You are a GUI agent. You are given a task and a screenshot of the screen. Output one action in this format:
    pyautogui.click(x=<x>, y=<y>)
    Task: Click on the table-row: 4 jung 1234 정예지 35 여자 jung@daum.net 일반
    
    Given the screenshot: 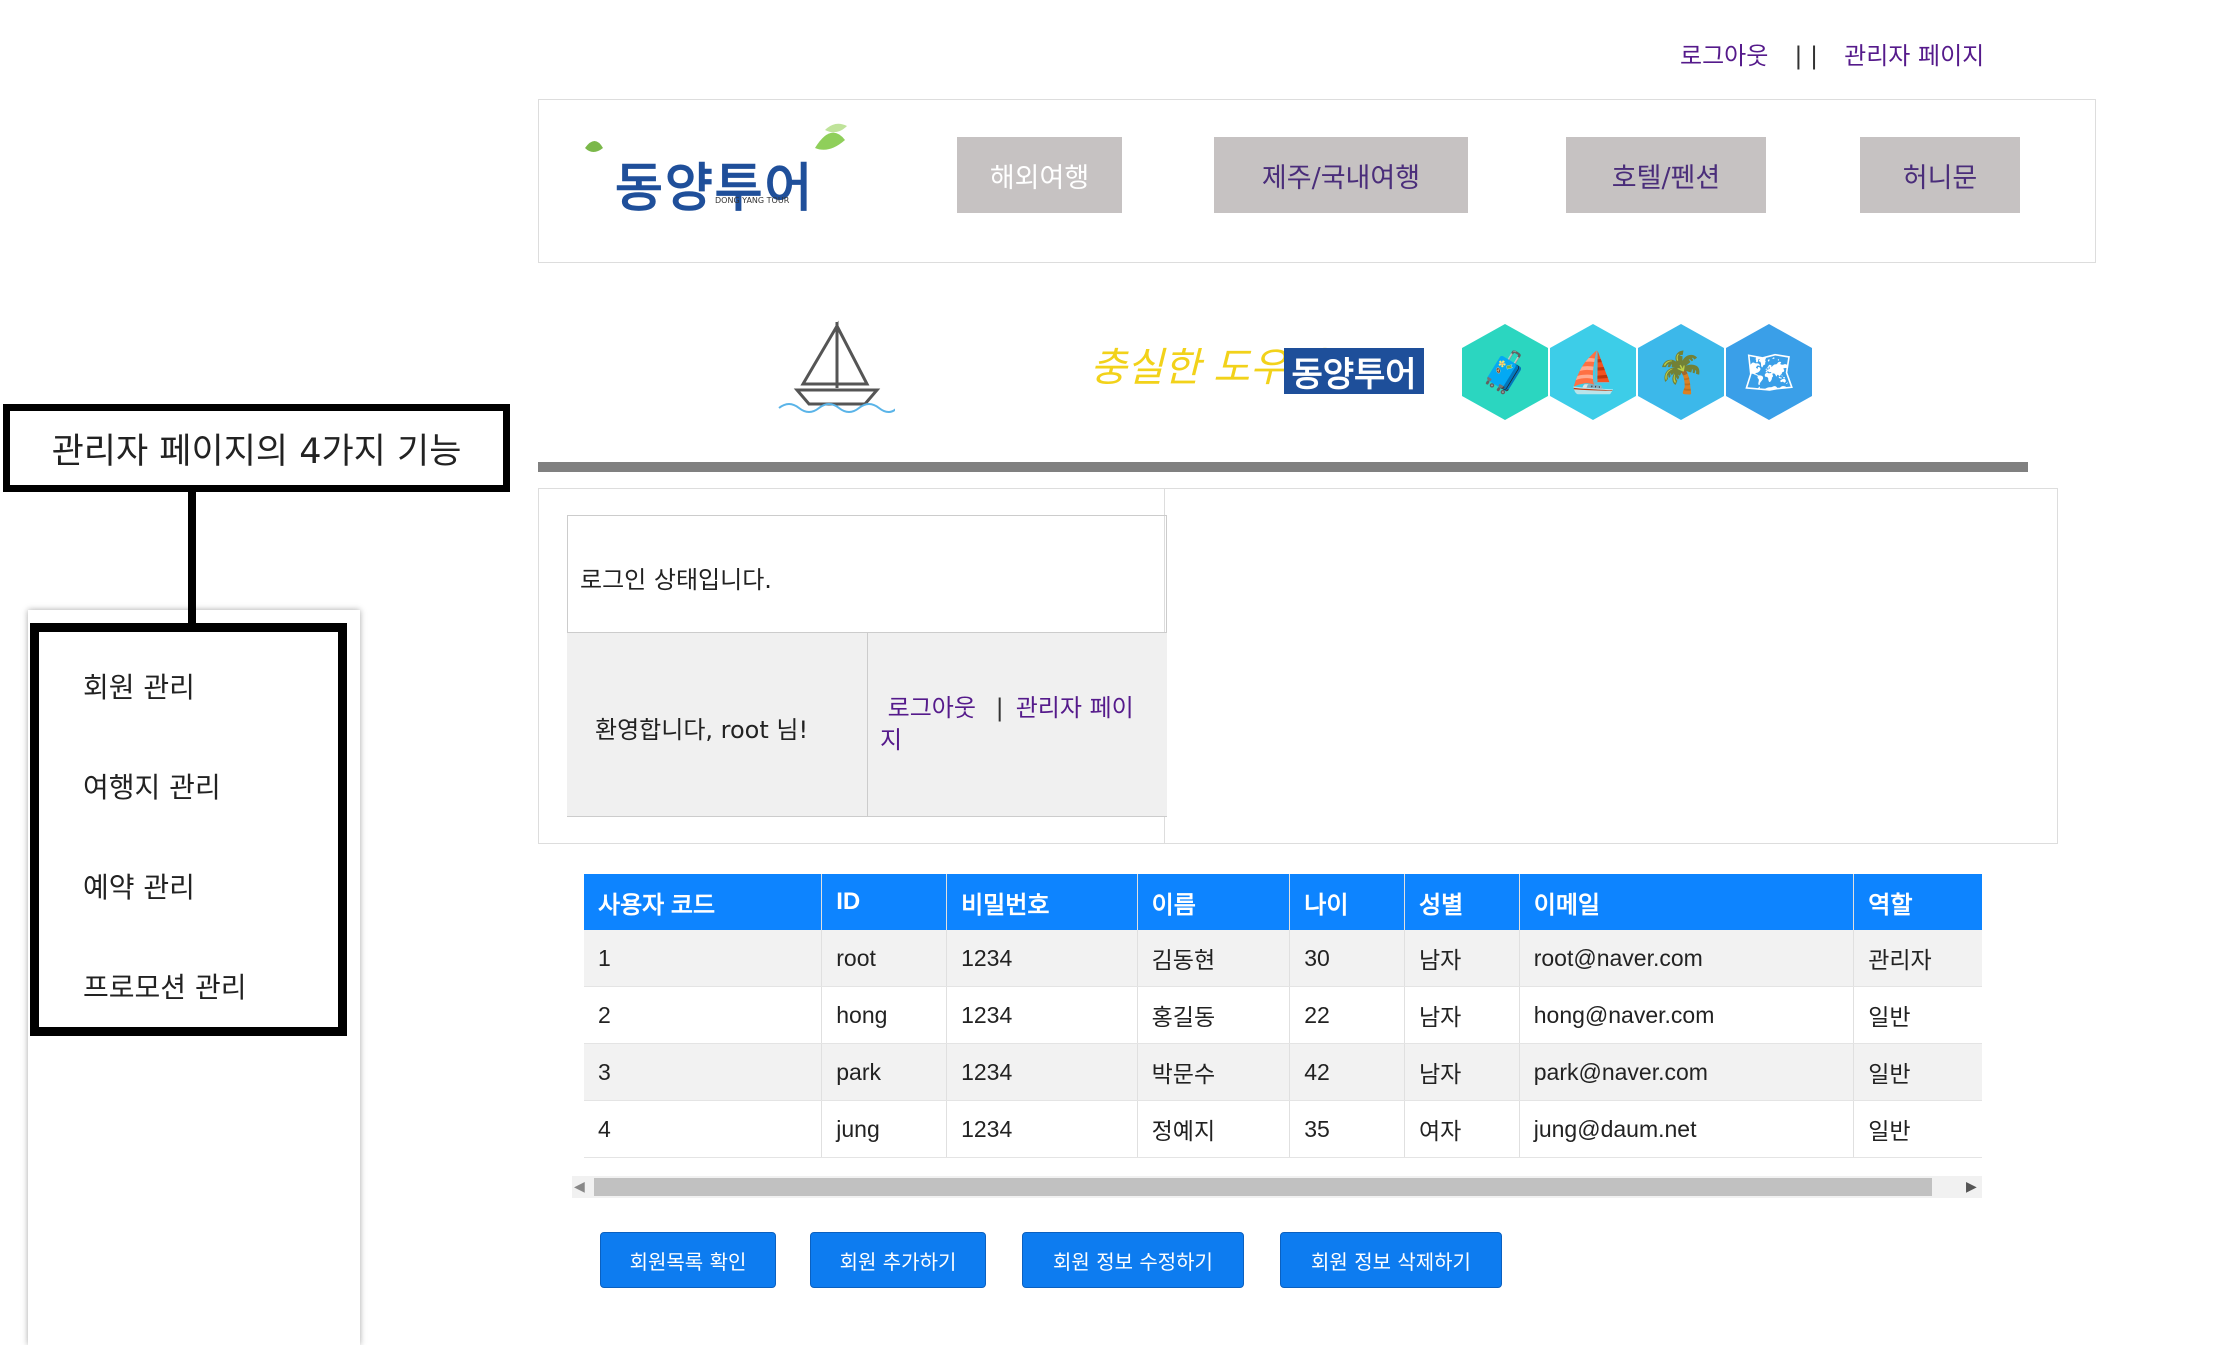 What is the action you would take?
    pyautogui.click(x=1283, y=1129)
    